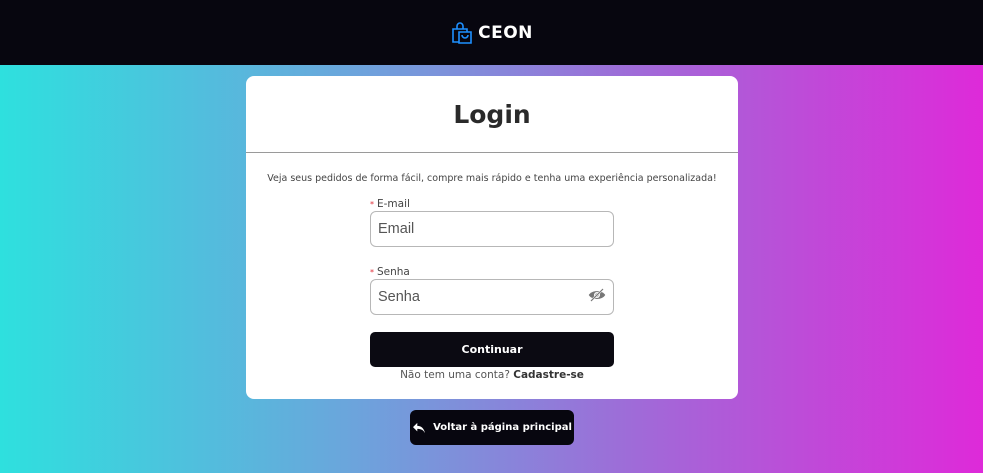 Image resolution: width=983 pixels, height=473 pixels. I want to click on password-wrapper, so click(492, 296).